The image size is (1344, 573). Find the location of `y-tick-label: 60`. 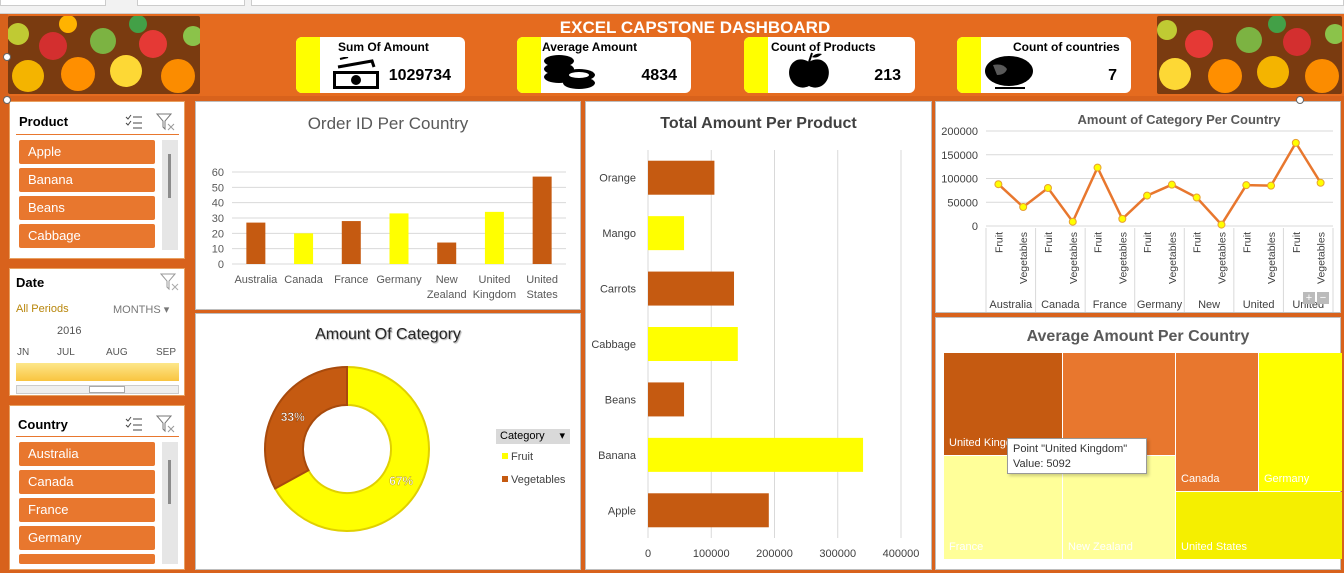

y-tick-label: 60 is located at coordinates (218, 173).